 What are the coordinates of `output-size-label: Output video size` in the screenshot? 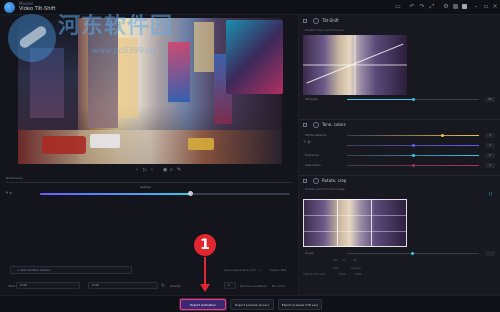 It's located at (314, 274).